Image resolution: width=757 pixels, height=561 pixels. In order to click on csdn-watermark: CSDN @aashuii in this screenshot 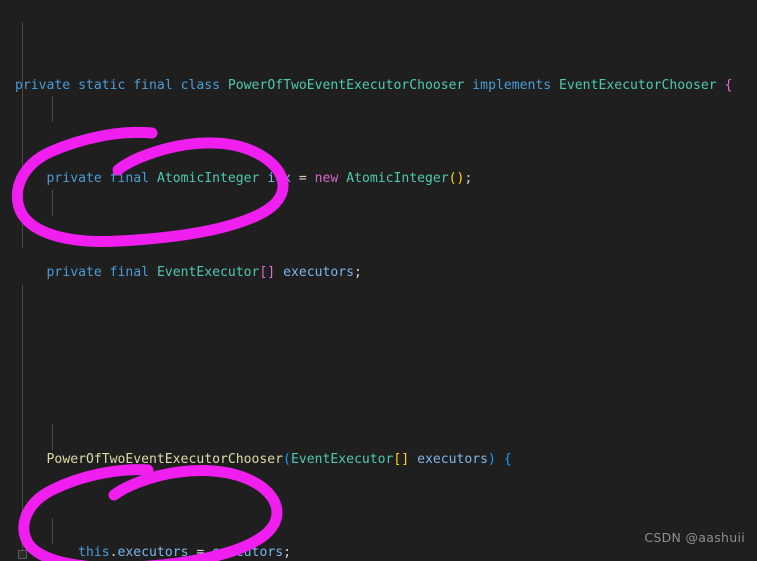, I will do `click(694, 537)`.